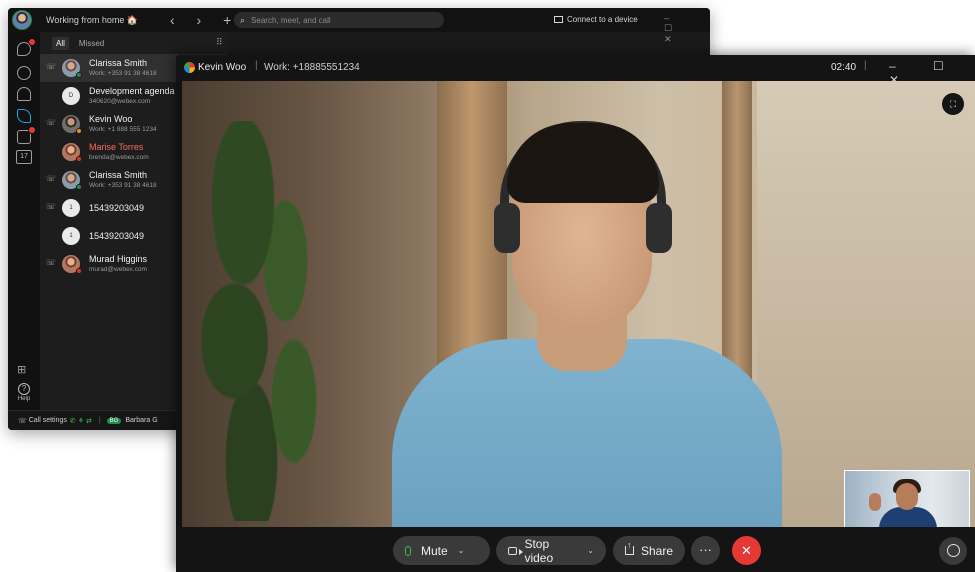 This screenshot has width=975, height=572. I want to click on contact-name: Kevin Woo, so click(111, 119).